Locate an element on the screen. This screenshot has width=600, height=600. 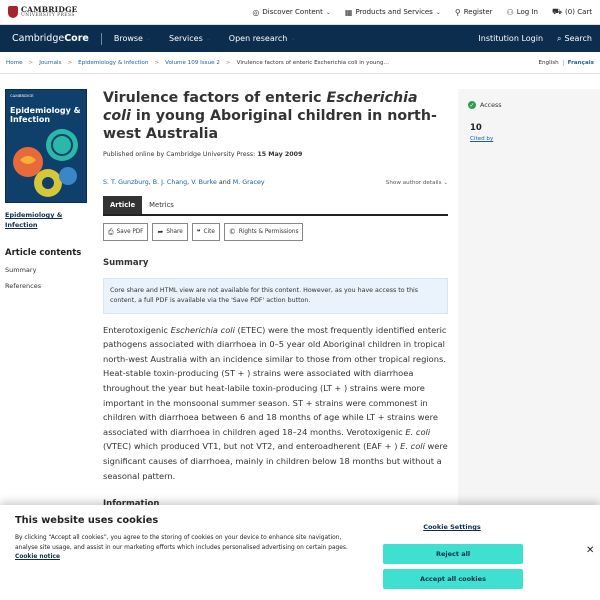
author-link: S. T. Gunzburg is located at coordinates (126, 182).